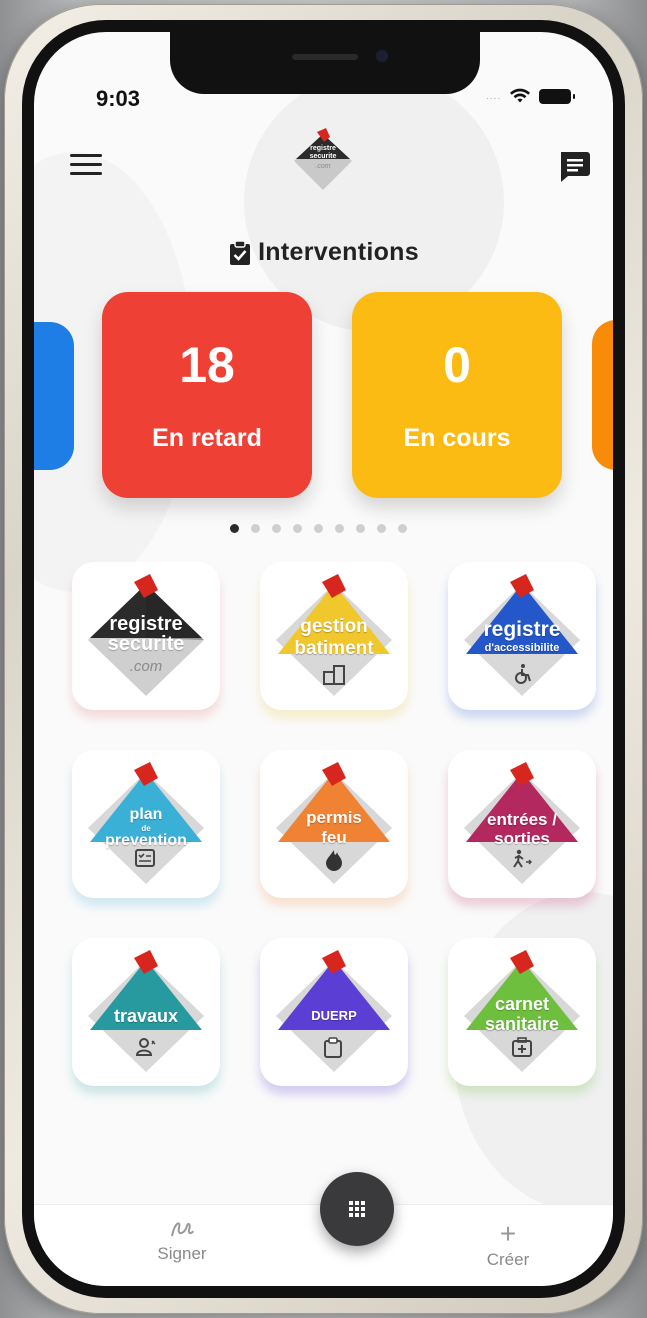 The width and height of the screenshot is (647, 1318). Describe the element at coordinates (146, 824) in the screenshot. I see `app-tile-plan-prevention: plan de prevention` at that location.